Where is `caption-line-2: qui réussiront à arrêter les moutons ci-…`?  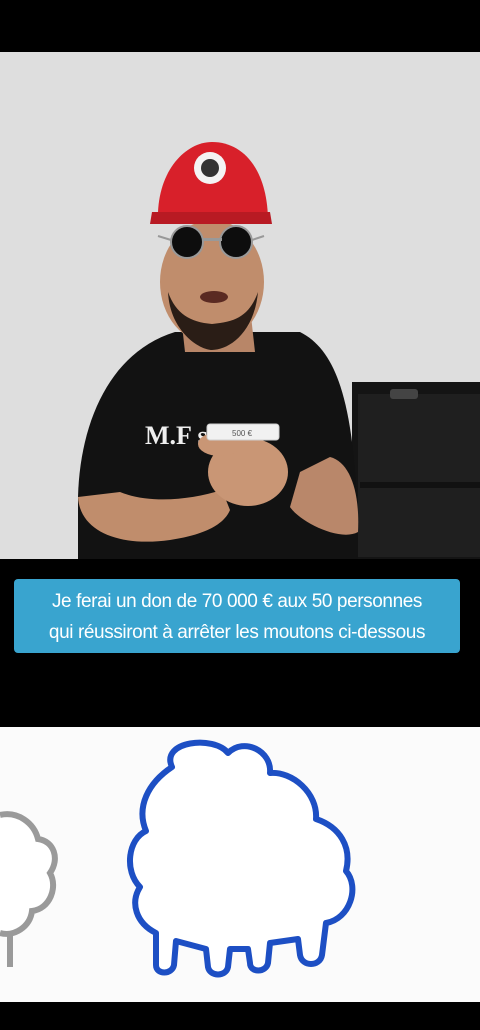
caption-line-2: qui réussiront à arrêter les moutons ci-… is located at coordinates (237, 632).